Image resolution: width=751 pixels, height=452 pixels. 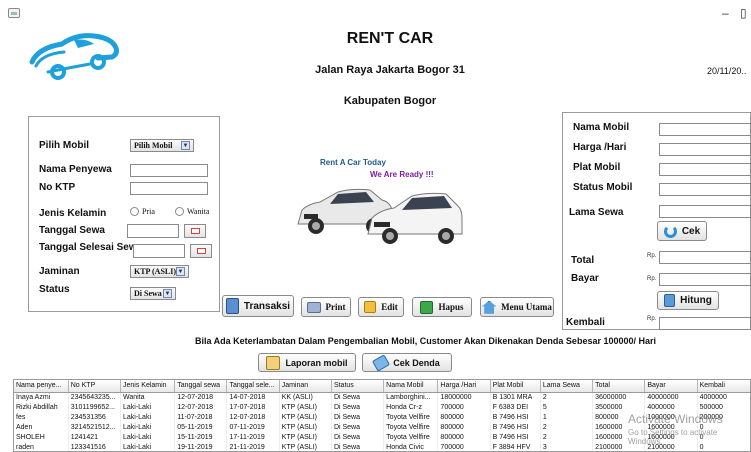 I want to click on lama-sewa-input, so click(x=705, y=211).